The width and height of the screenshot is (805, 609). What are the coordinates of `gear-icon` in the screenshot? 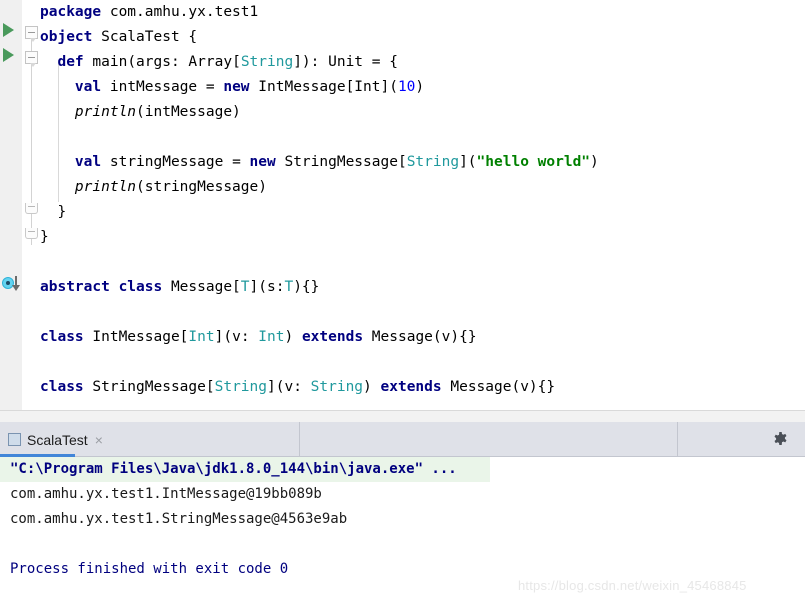 It's located at (780, 439).